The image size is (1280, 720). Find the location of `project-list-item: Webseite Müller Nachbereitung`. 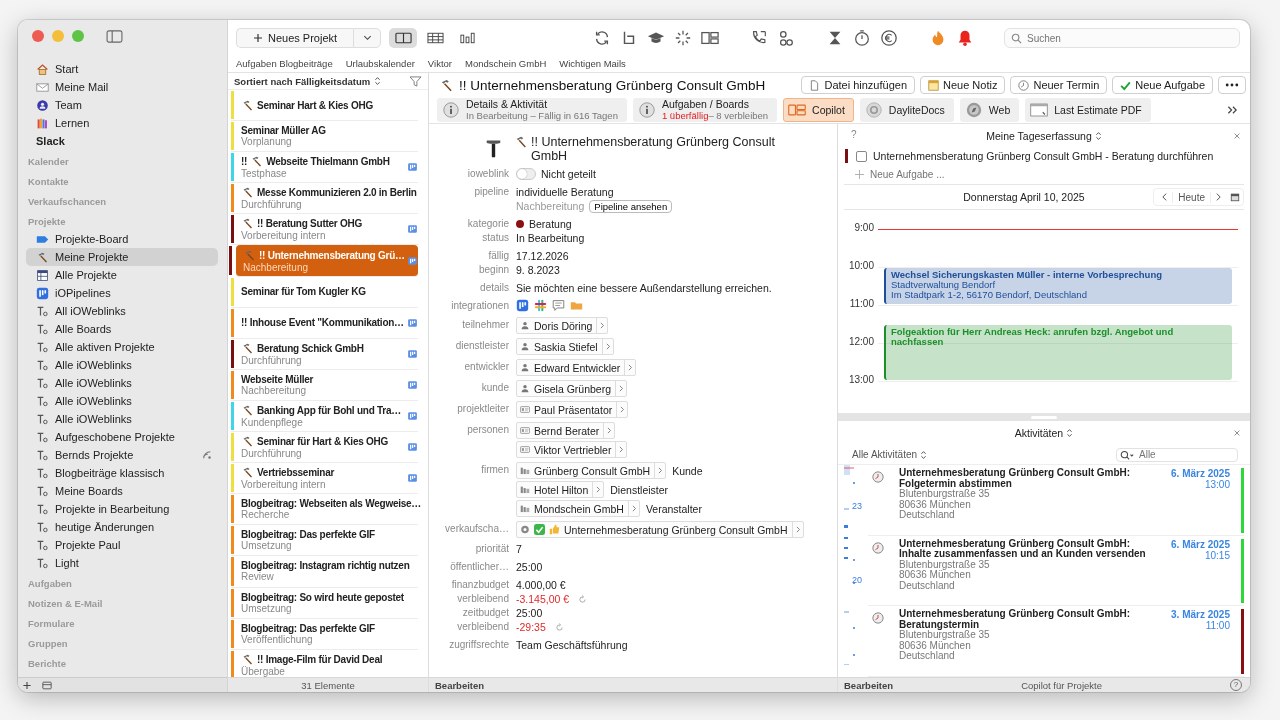

project-list-item: Webseite Müller Nachbereitung is located at coordinates (324, 385).